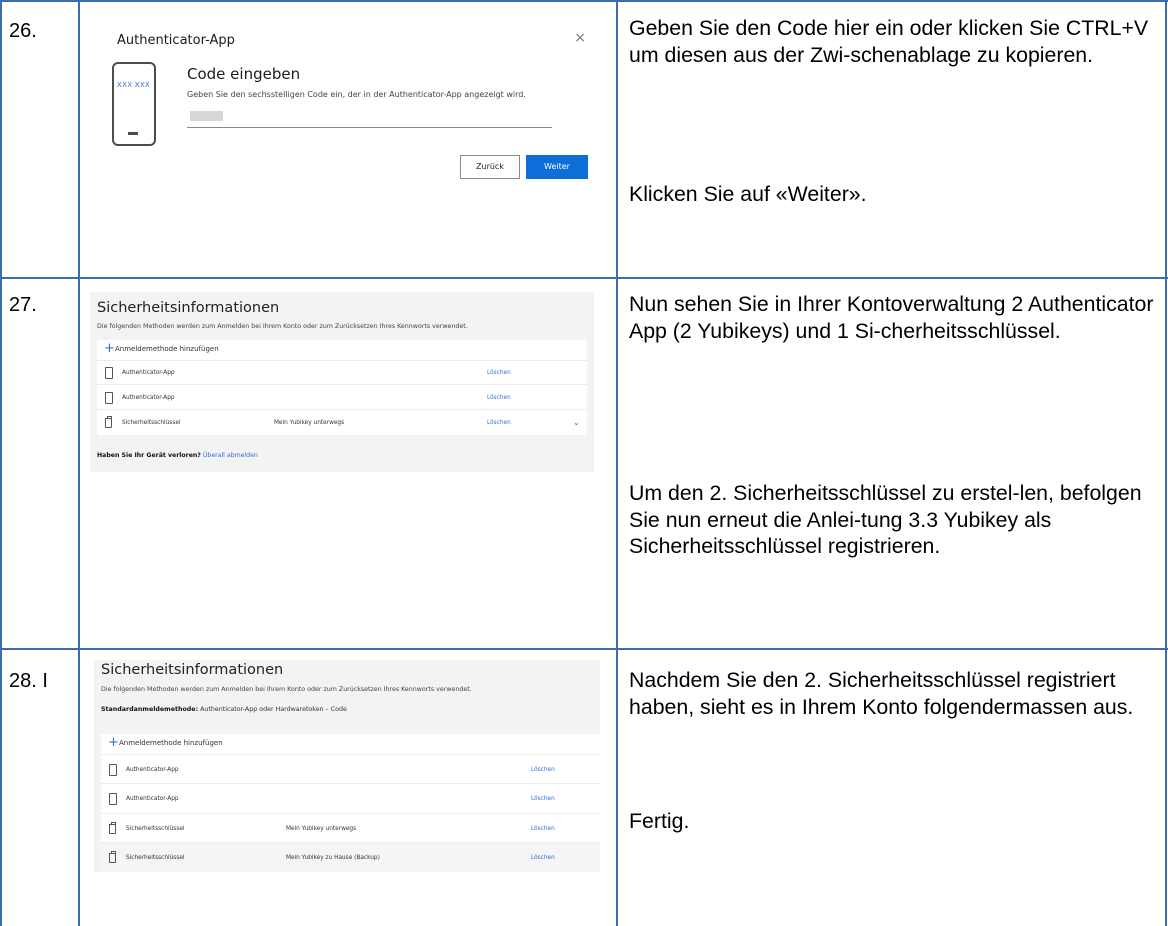  Describe the element at coordinates (617, 463) in the screenshot. I see `table-border-col2` at that location.